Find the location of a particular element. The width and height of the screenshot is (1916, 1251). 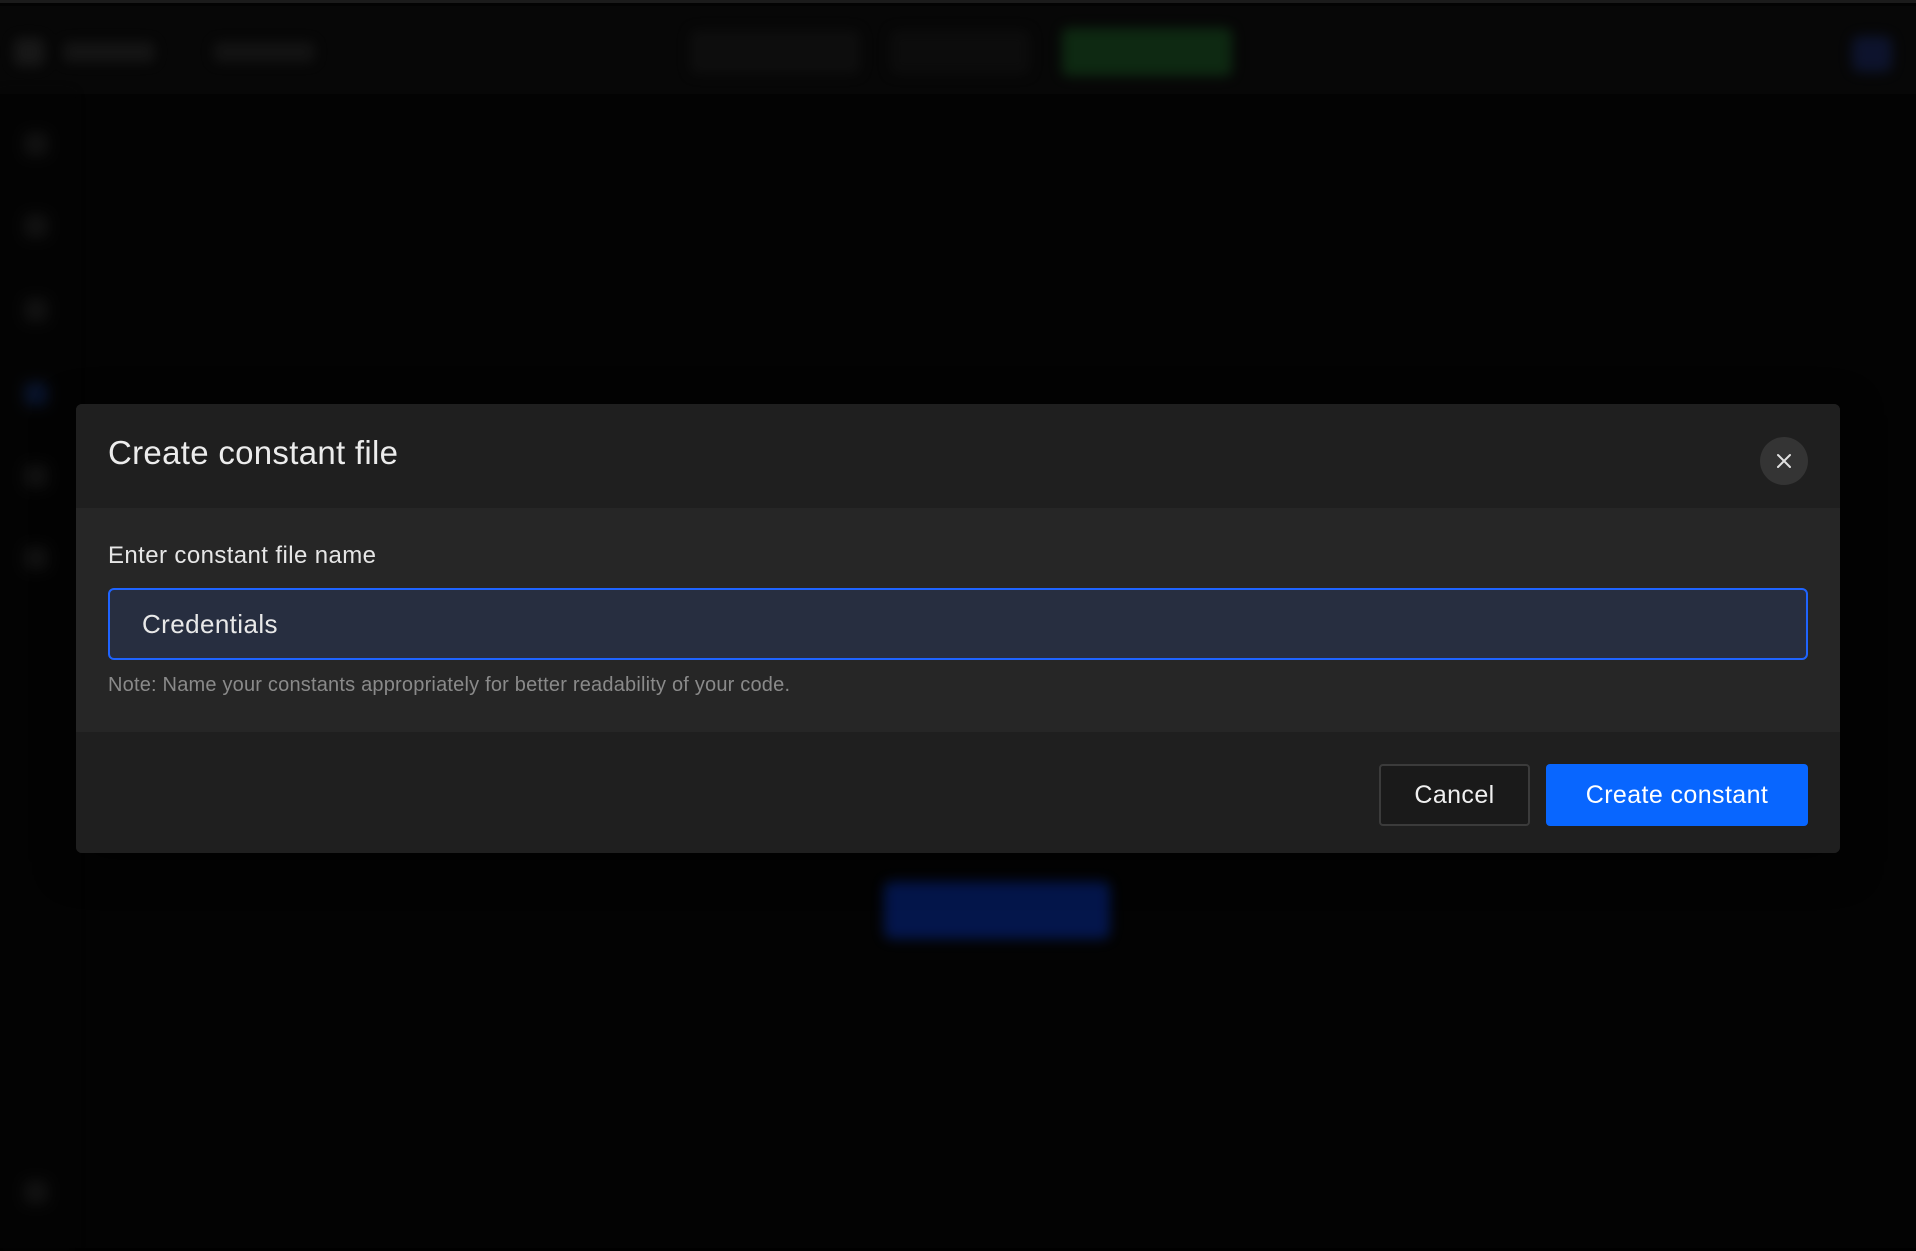

cancel-button: Cancel is located at coordinates (1454, 795).